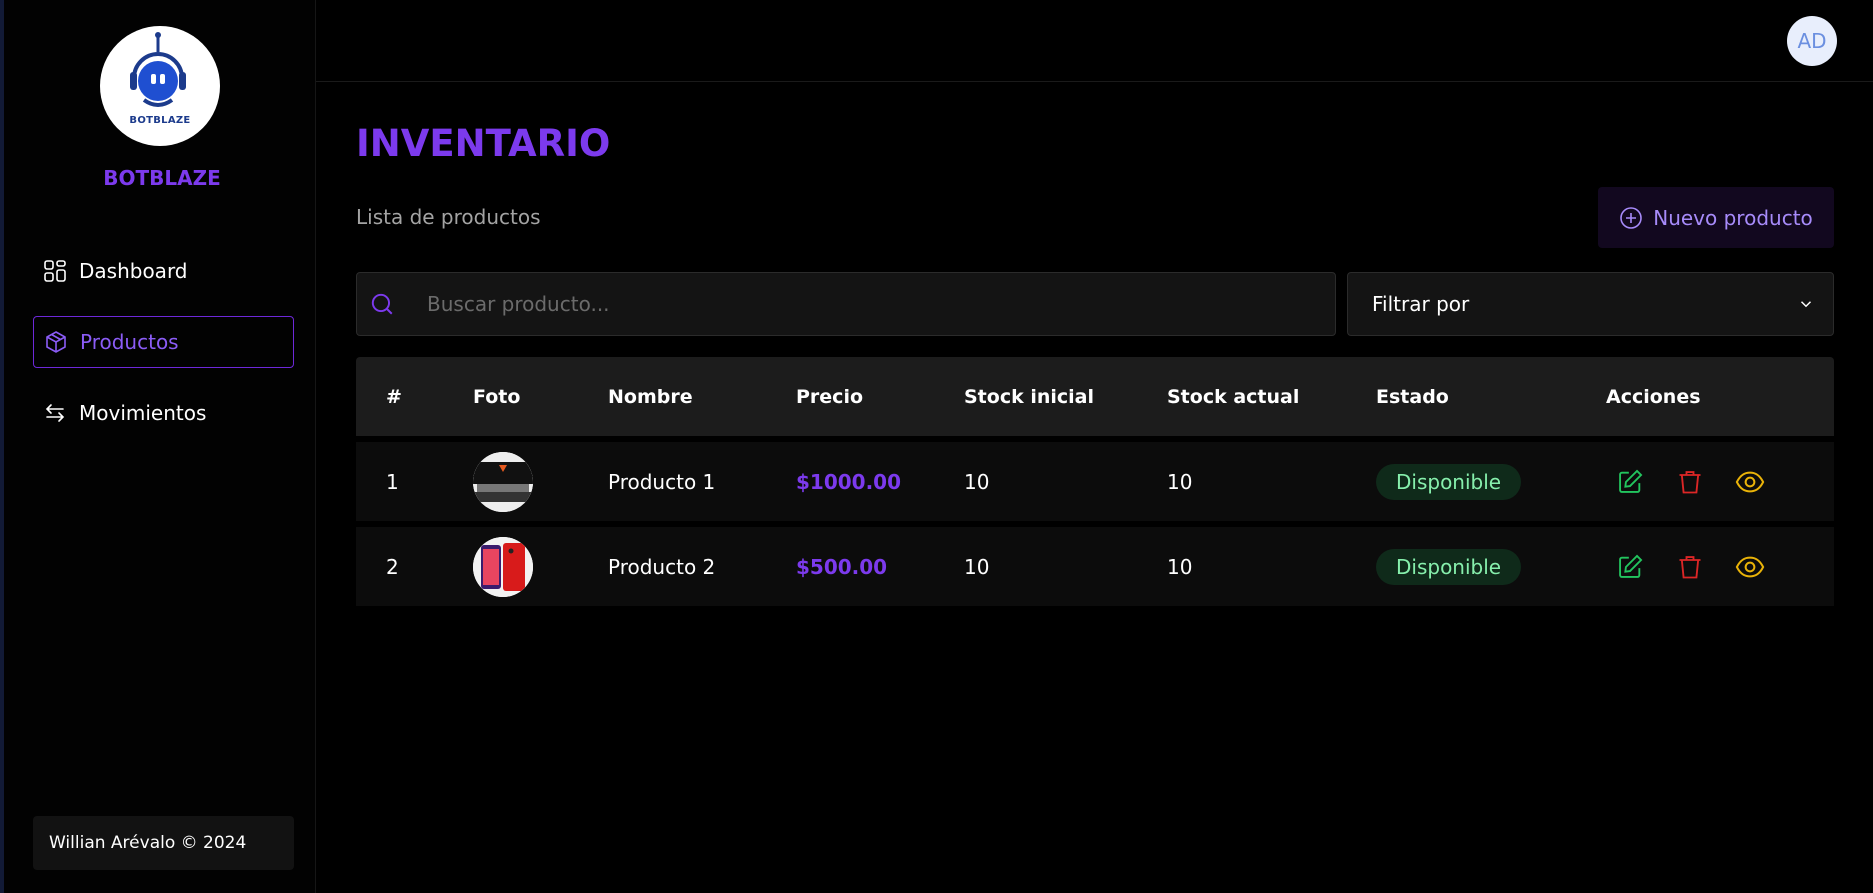 This screenshot has width=1873, height=893. I want to click on row-price: $1000.00, so click(849, 481).